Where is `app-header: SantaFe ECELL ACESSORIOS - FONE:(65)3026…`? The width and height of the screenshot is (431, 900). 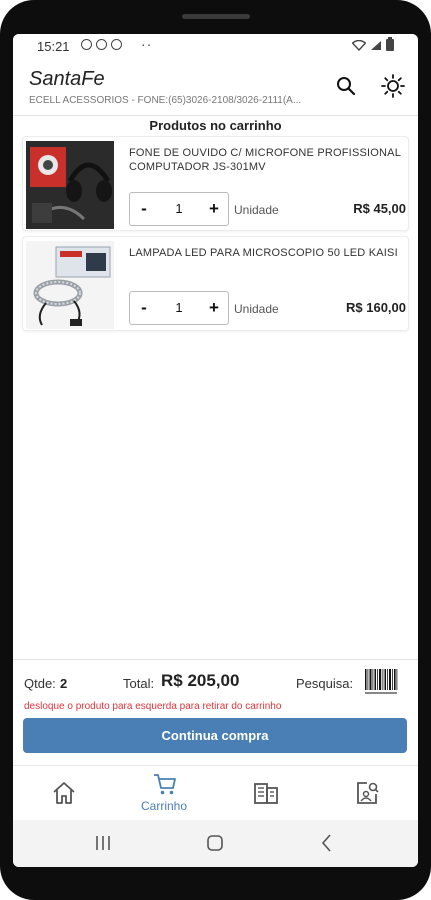 app-header: SantaFe ECELL ACESSORIOS - FONE:(65)3026… is located at coordinates (215, 87).